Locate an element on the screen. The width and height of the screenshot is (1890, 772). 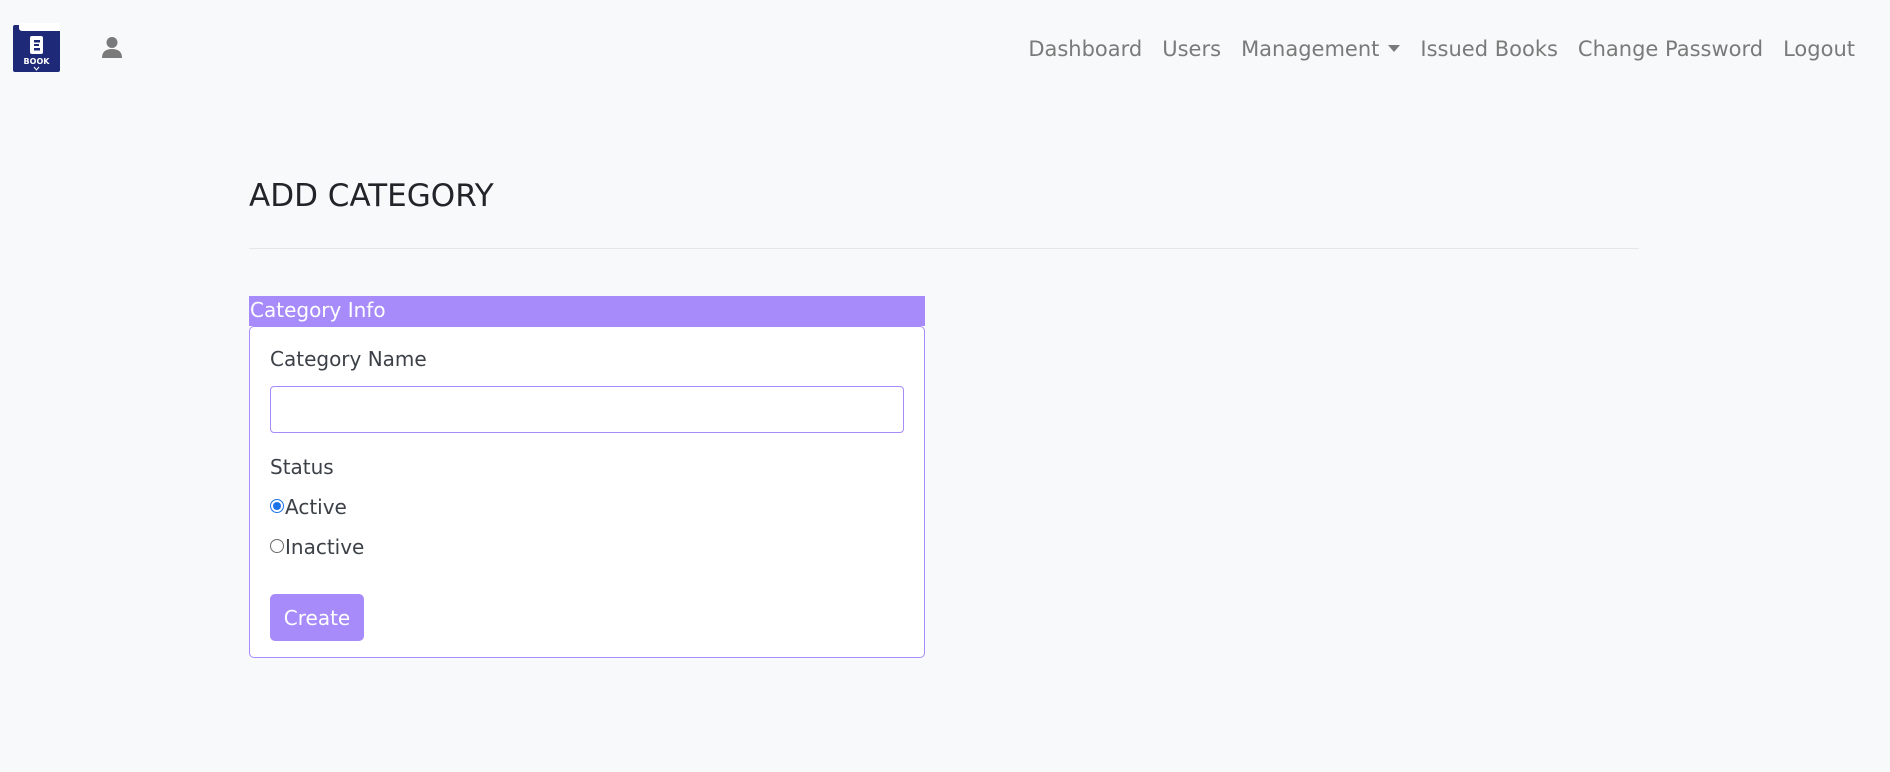
nav-management-dropdown: Management is located at coordinates (1320, 49).